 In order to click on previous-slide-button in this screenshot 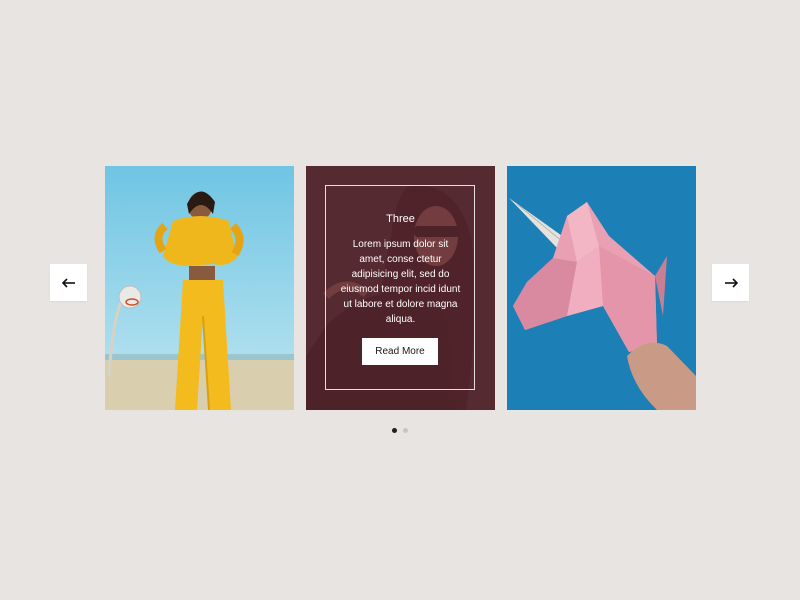, I will do `click(68, 282)`.